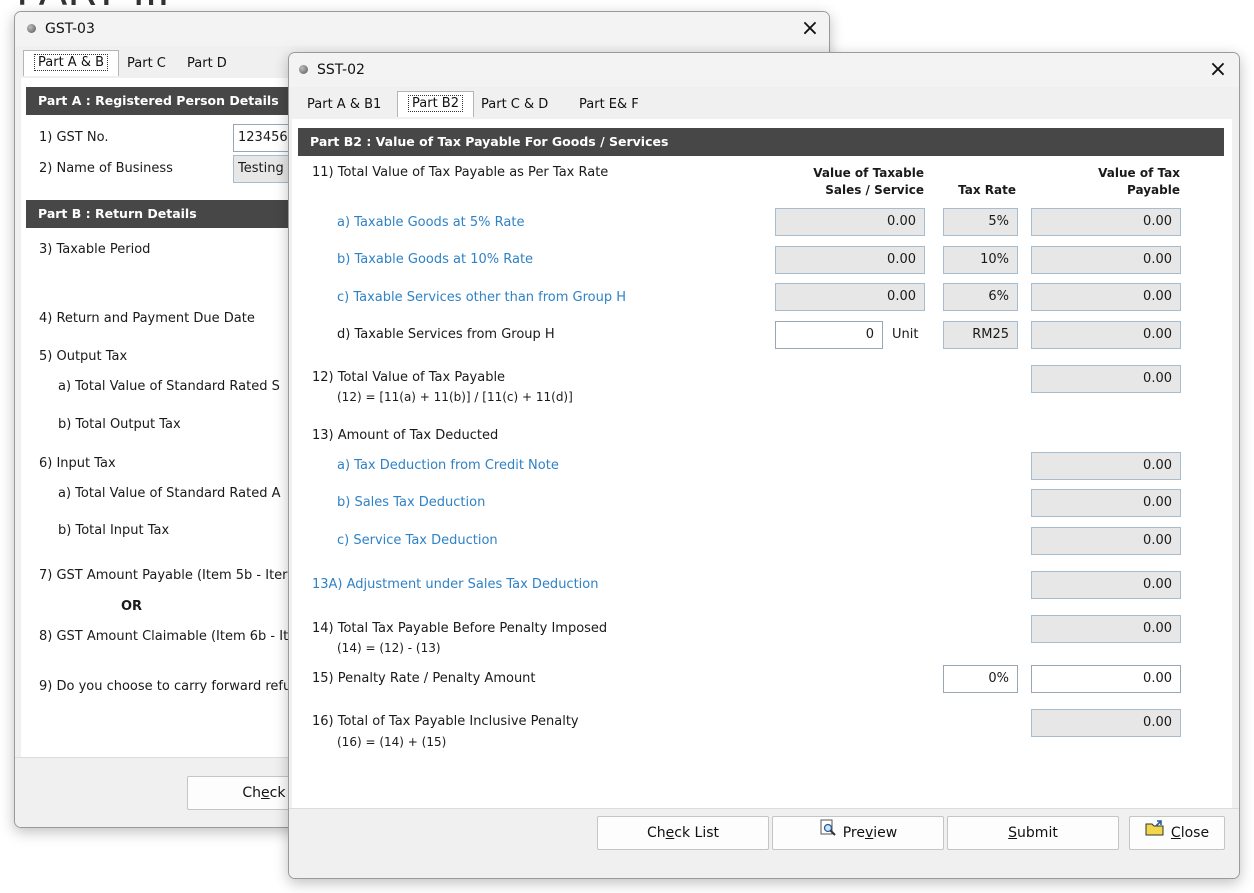 This screenshot has width=1254, height=893. I want to click on row-11a-label: a) Taxable Goods at 5% Rate, so click(431, 222).